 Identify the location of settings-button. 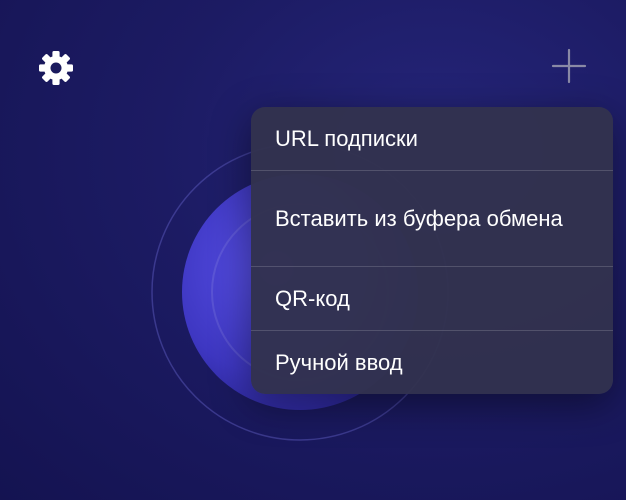
(56, 68).